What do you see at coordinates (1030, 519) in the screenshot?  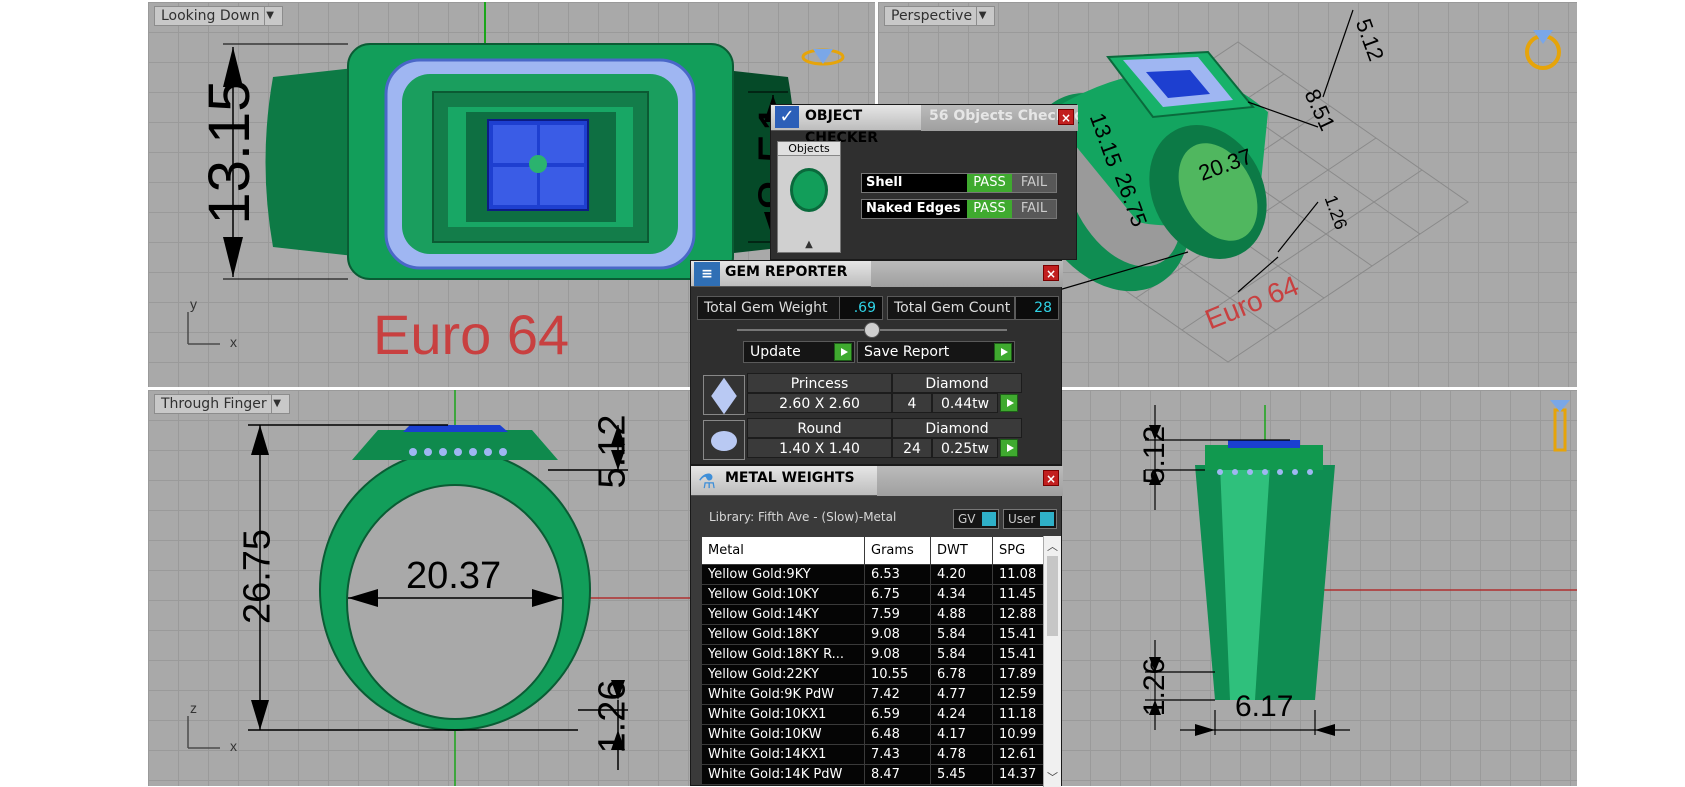 I see `user-toggle: User` at bounding box center [1030, 519].